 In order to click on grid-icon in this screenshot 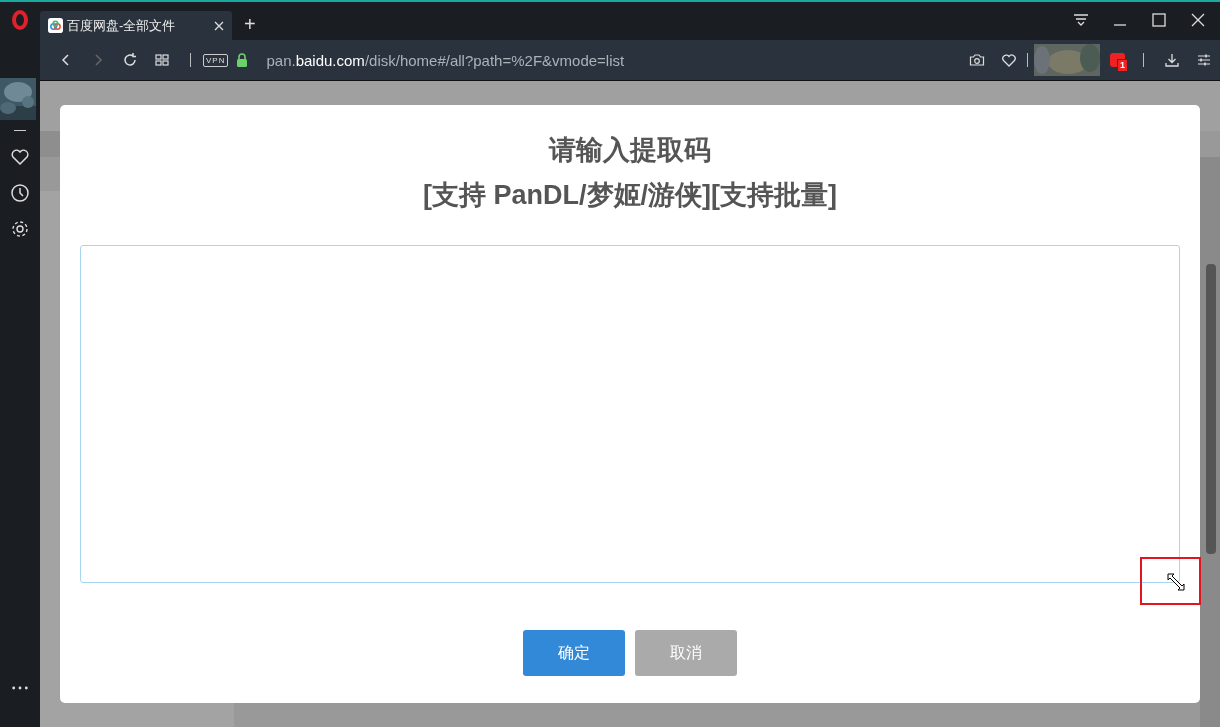, I will do `click(162, 60)`.